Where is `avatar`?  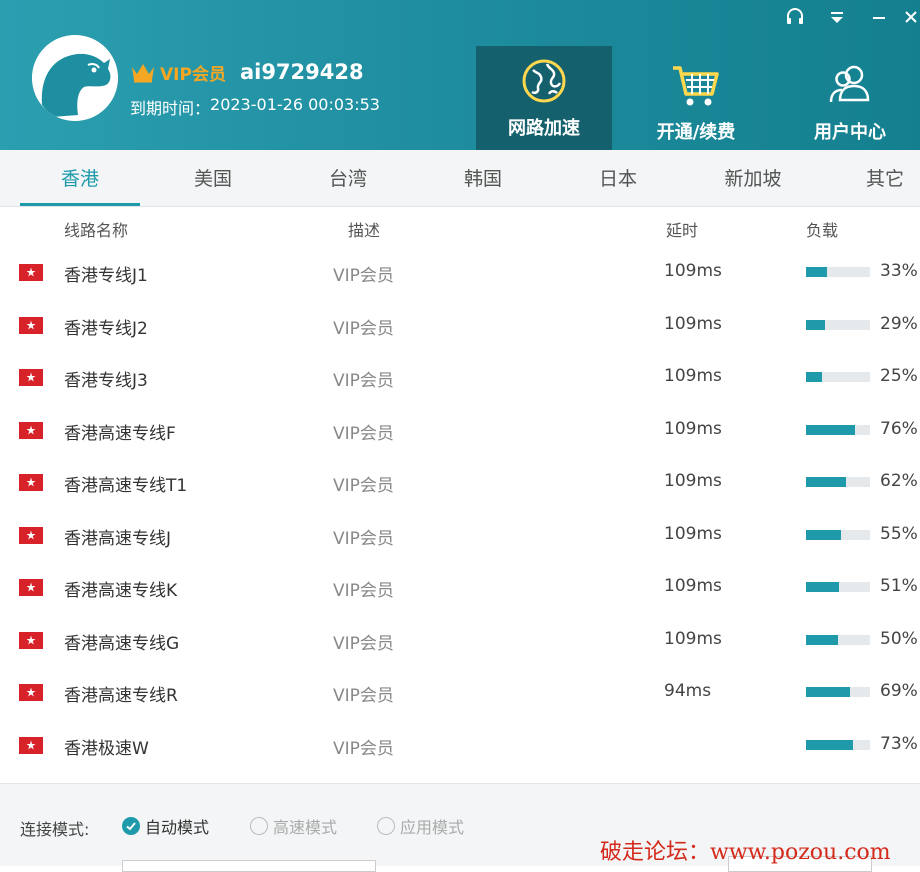
avatar is located at coordinates (75, 78).